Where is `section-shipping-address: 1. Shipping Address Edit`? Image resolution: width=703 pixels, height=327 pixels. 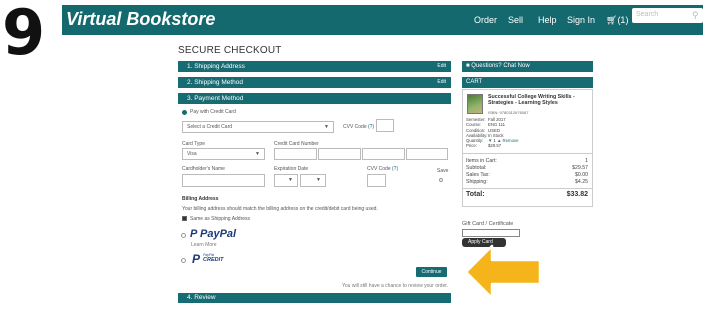
section-shipping-address: 1. Shipping Address Edit is located at coordinates (314, 66).